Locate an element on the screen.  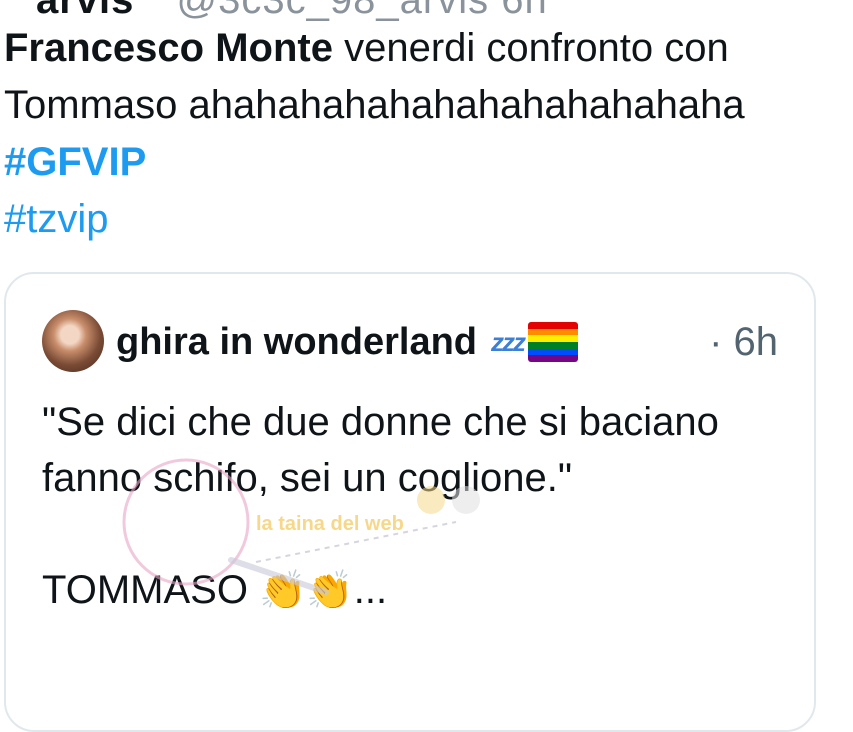
tweet-author-handle: @3c3c_98_arvis is located at coordinates (333, 11).